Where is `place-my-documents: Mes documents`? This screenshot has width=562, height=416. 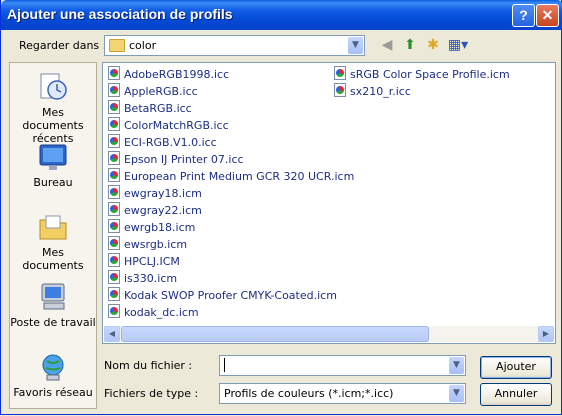 place-my-documents: Mes documents is located at coordinates (53, 241).